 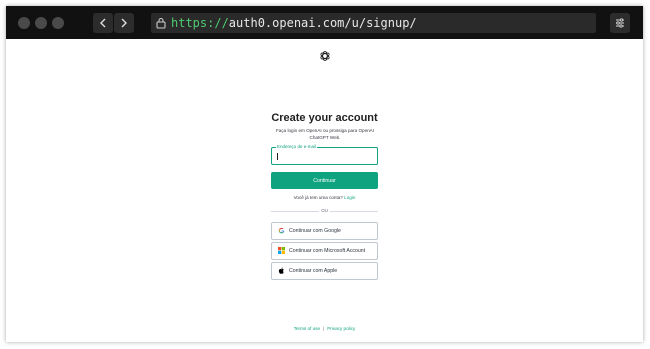 What do you see at coordinates (324, 118) in the screenshot?
I see `page-title: Create your account` at bounding box center [324, 118].